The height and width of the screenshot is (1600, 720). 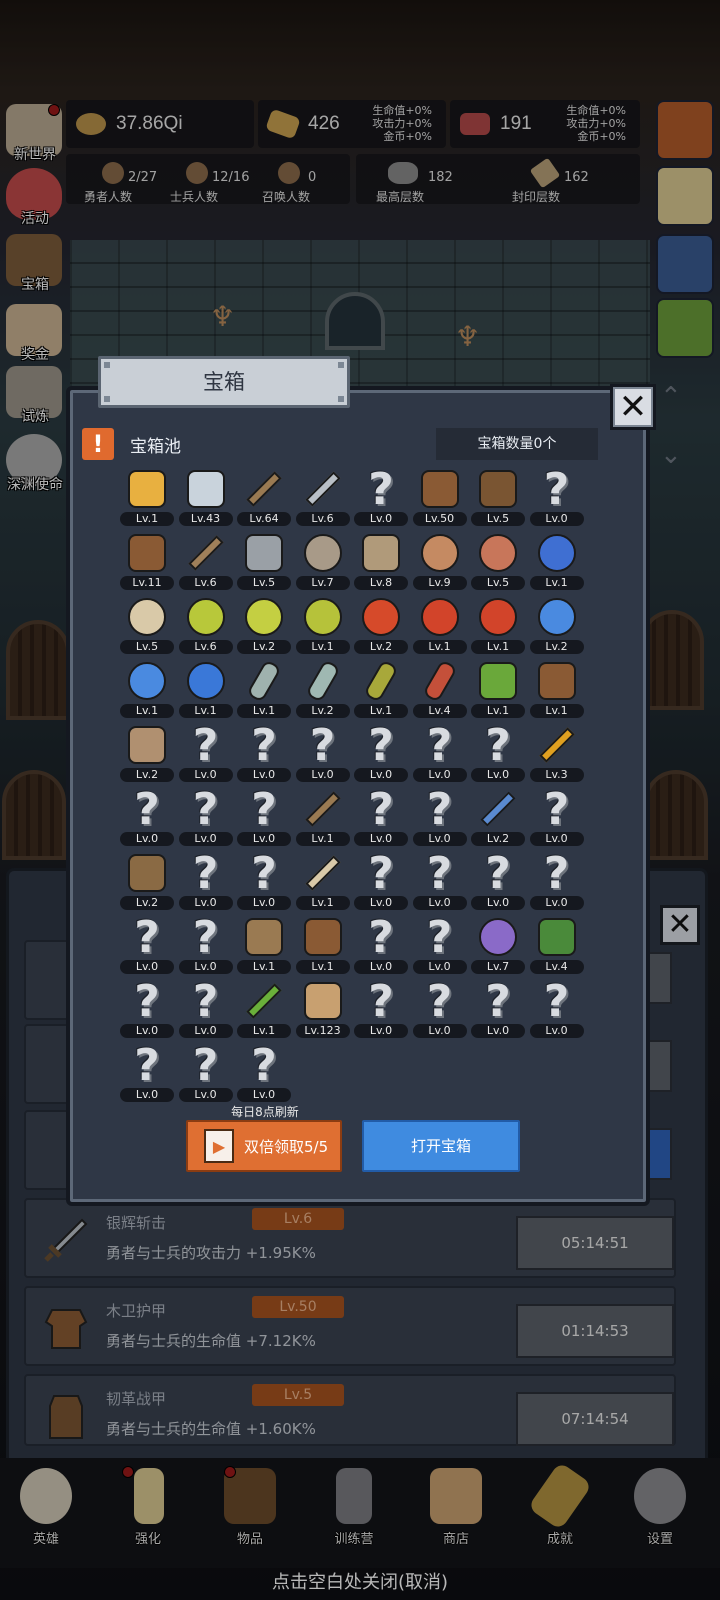 I want to click on open-chest-button: 打开宝箱, so click(x=441, y=1146).